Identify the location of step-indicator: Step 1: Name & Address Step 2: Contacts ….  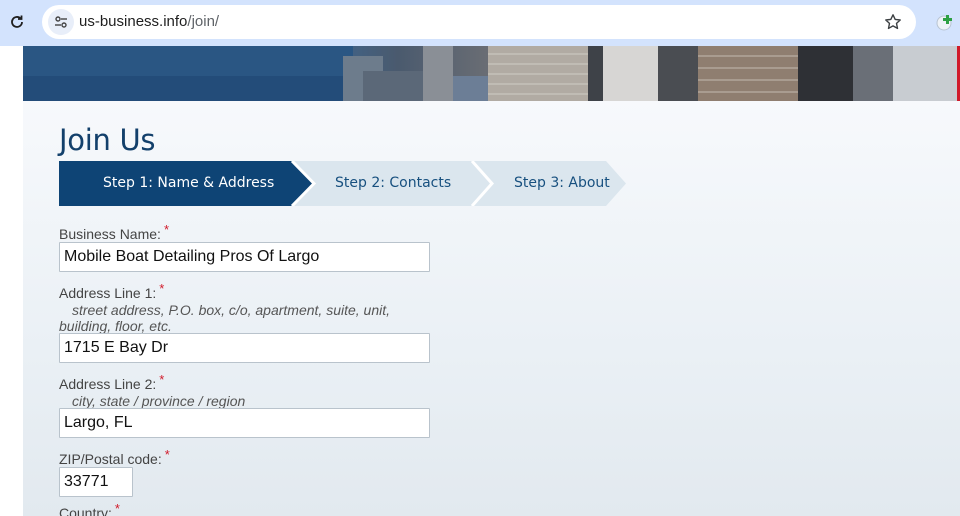
(342, 183).